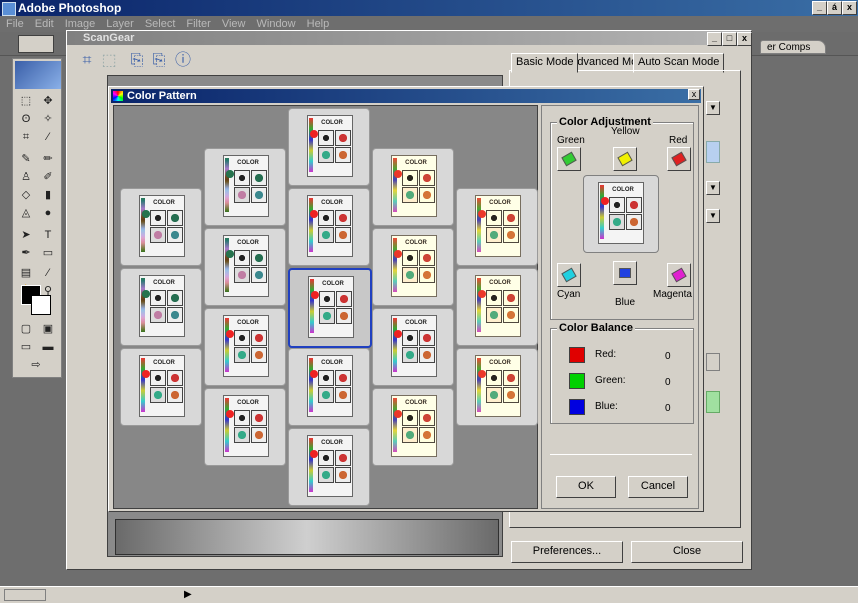 This screenshot has height=603, width=858. I want to click on ok-button: OK, so click(586, 487).